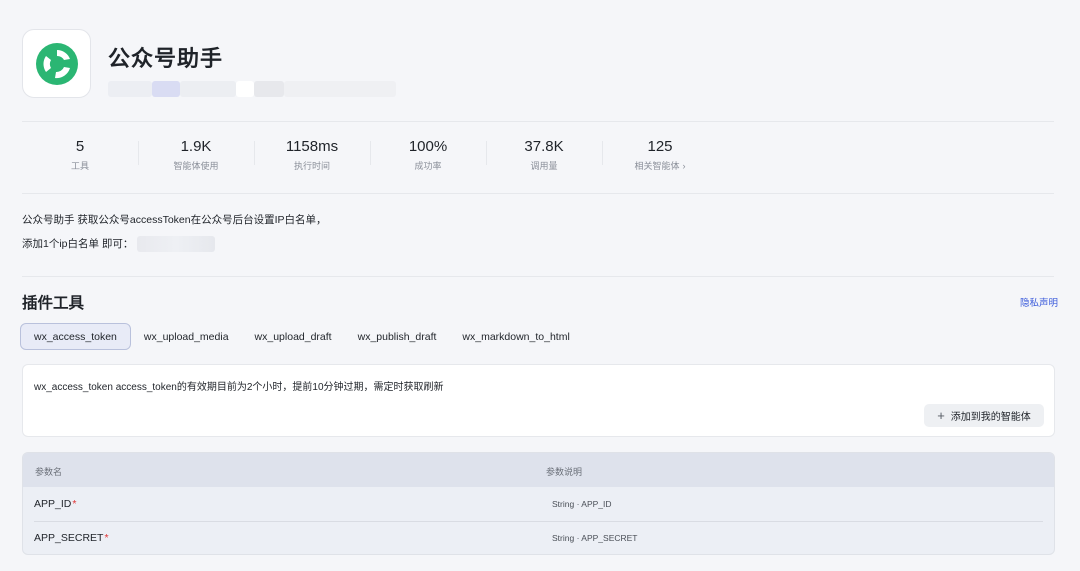 This screenshot has width=1080, height=571. Describe the element at coordinates (990, 417) in the screenshot. I see `add-to-agent-label: 添加到我的智能体` at that location.